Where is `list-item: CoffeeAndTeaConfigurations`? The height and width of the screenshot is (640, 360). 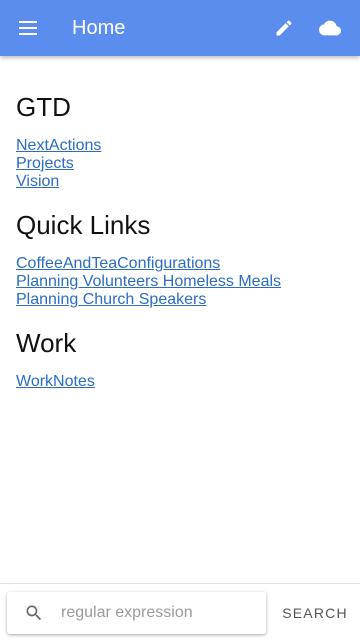 list-item: CoffeeAndTeaConfigurations is located at coordinates (181, 264).